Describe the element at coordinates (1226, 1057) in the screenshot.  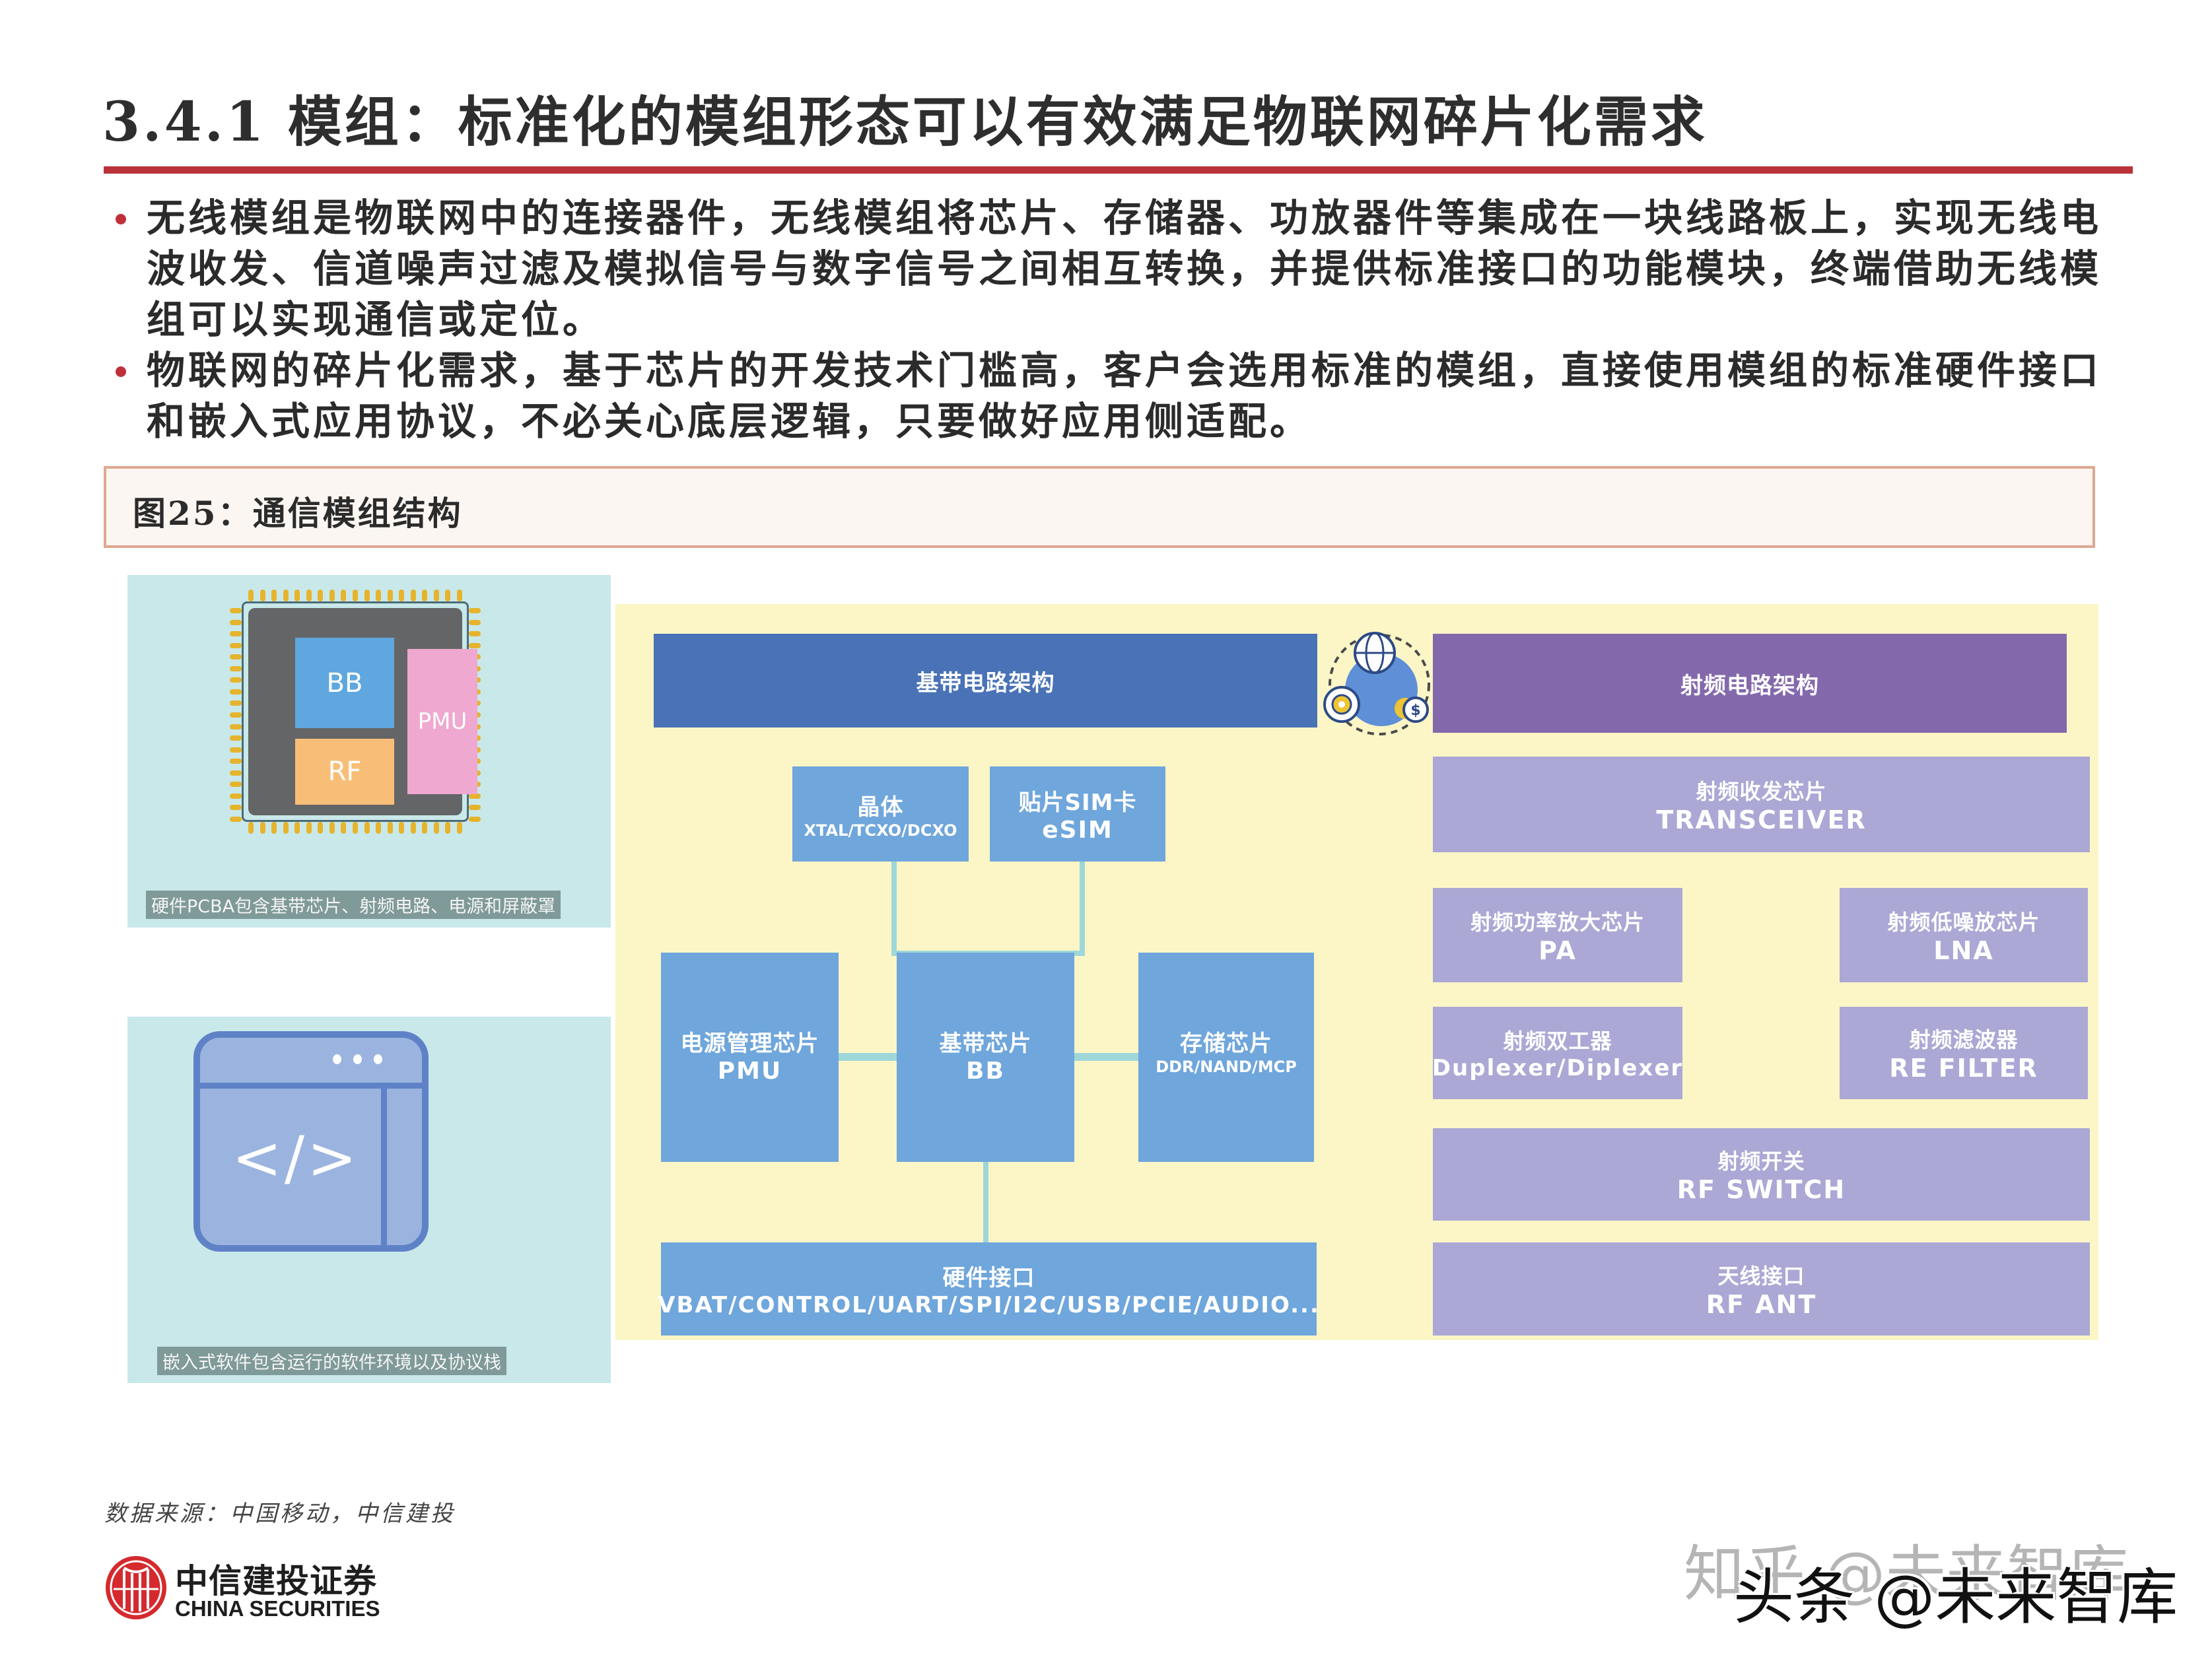
I see `storage-block: 存储芯片 DDR/NAND/MCP` at that location.